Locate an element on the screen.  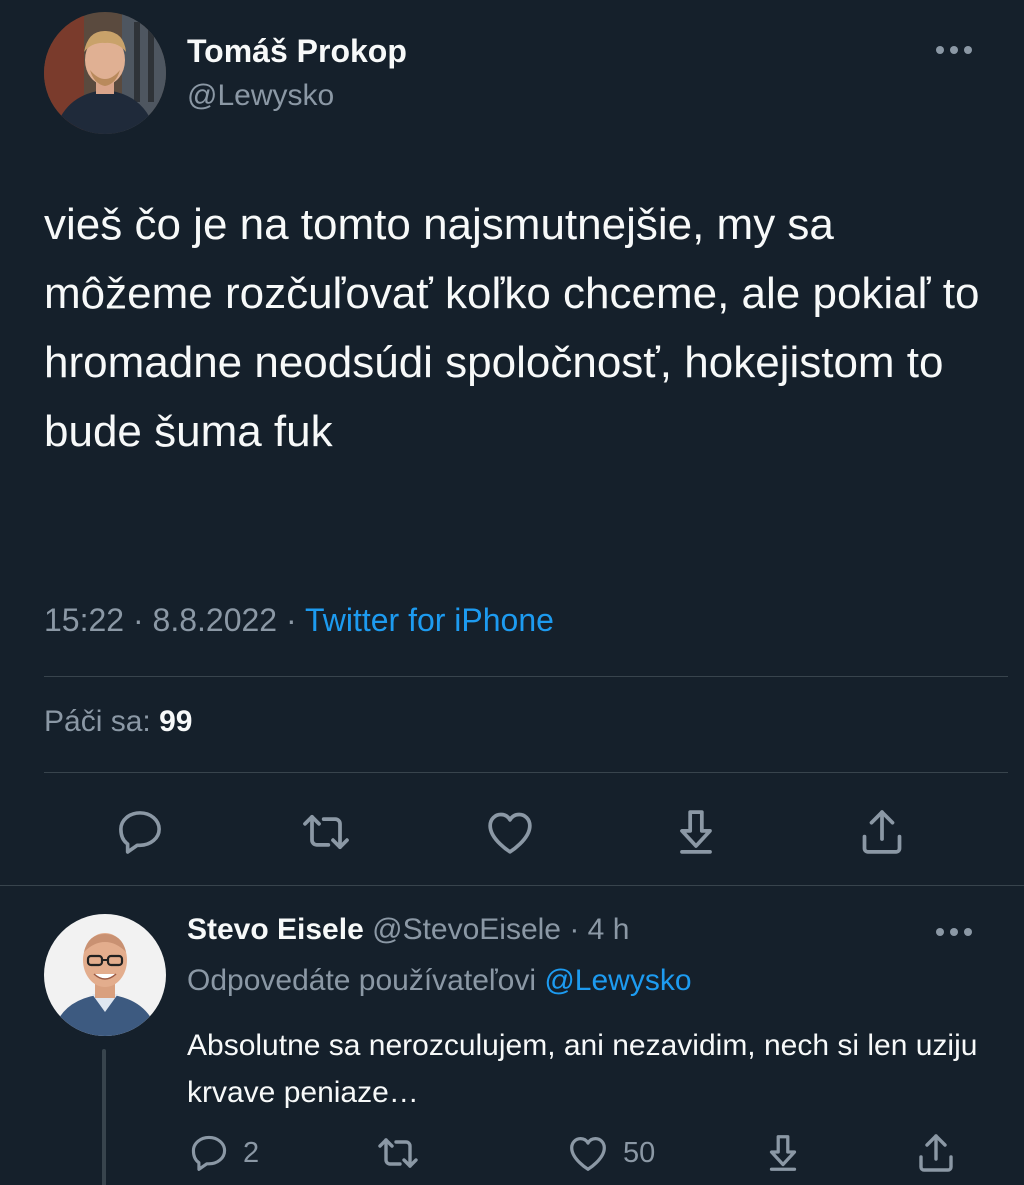
likes-row: Páči sa: 99 is located at coordinates (118, 722).